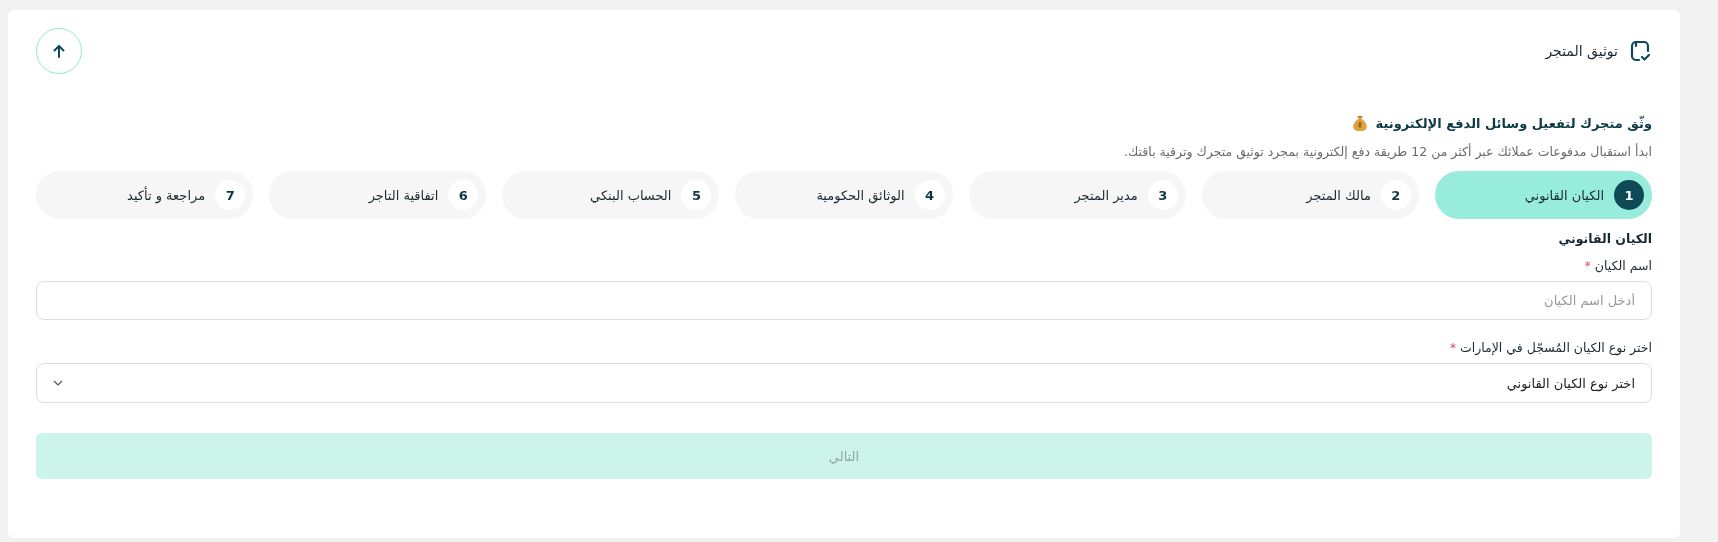  What do you see at coordinates (1629, 195) in the screenshot?
I see `step-number: 1` at bounding box center [1629, 195].